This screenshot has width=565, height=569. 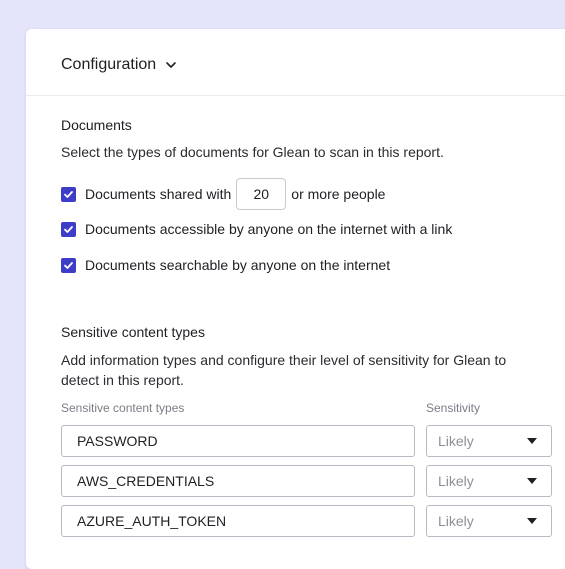 What do you see at coordinates (238, 521) in the screenshot?
I see `content-type-field: AZURE_AUTH_TOKEN` at bounding box center [238, 521].